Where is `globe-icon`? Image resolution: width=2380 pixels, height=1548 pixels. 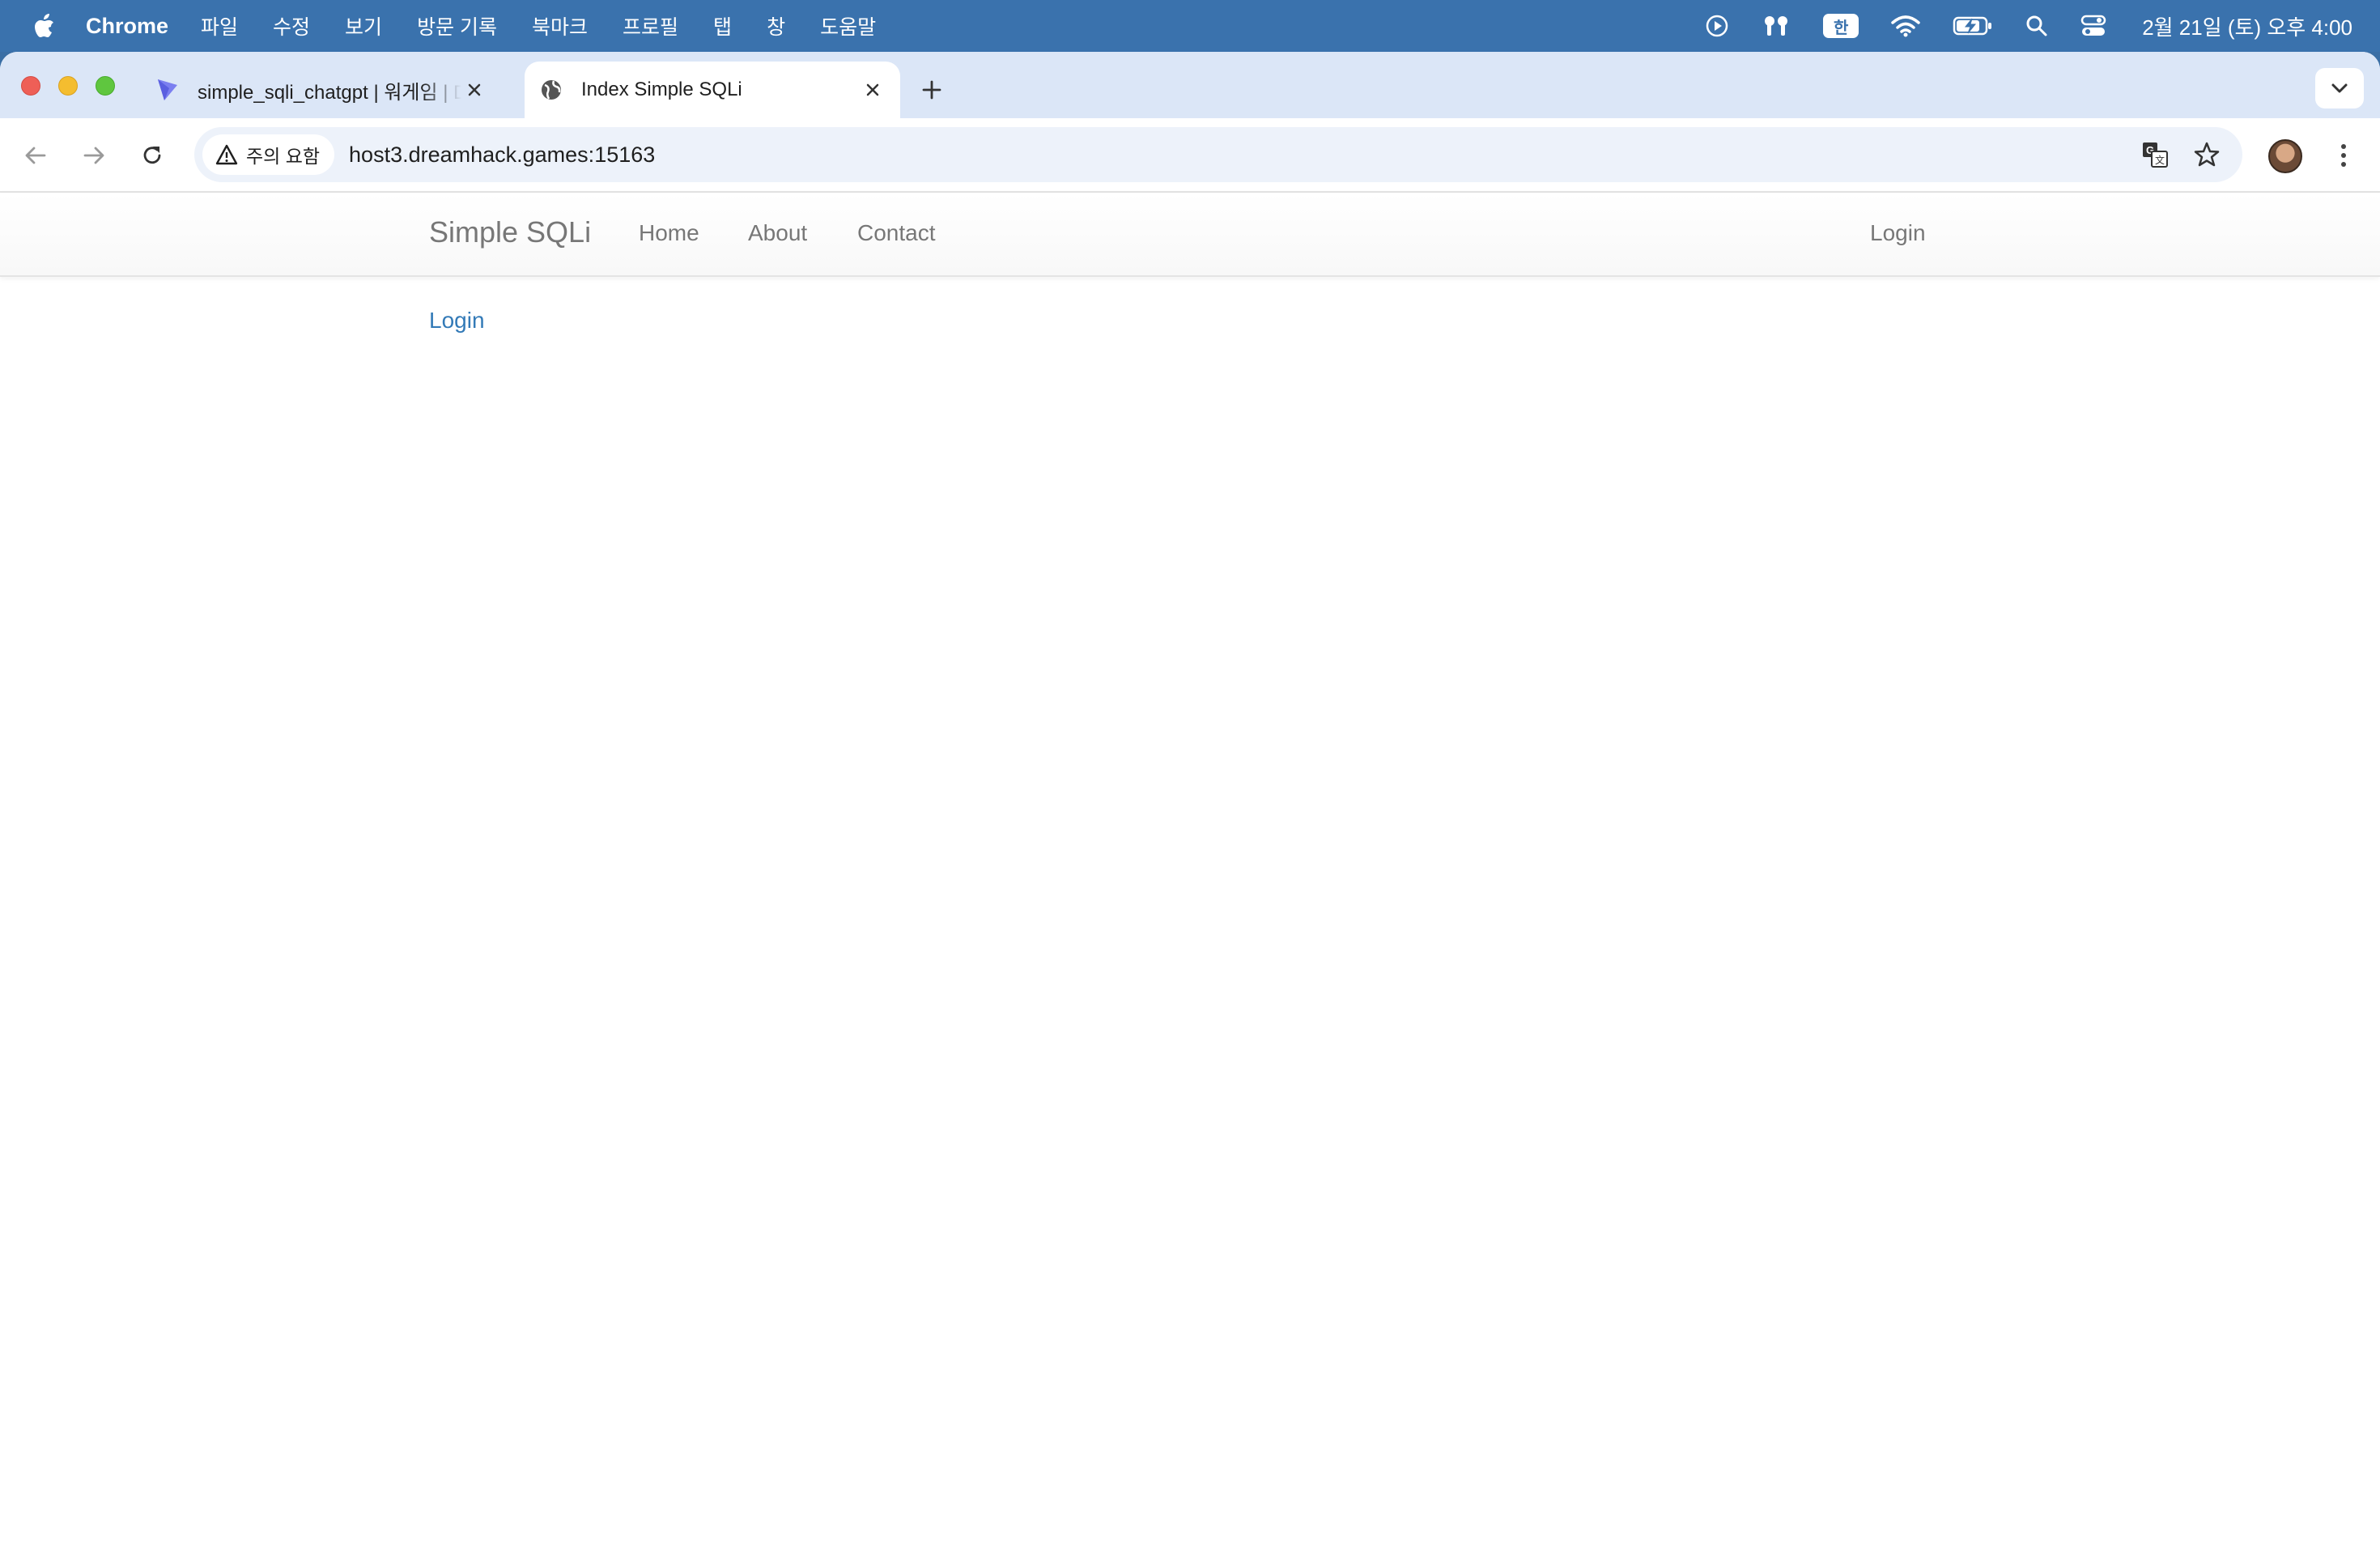 globe-icon is located at coordinates (551, 90).